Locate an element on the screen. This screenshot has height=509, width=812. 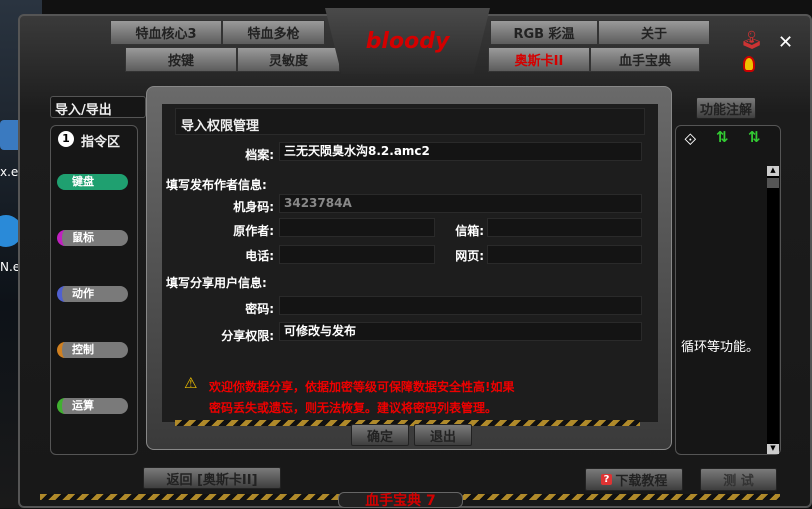
close-icon: ✕ is located at coordinates (785, 42).